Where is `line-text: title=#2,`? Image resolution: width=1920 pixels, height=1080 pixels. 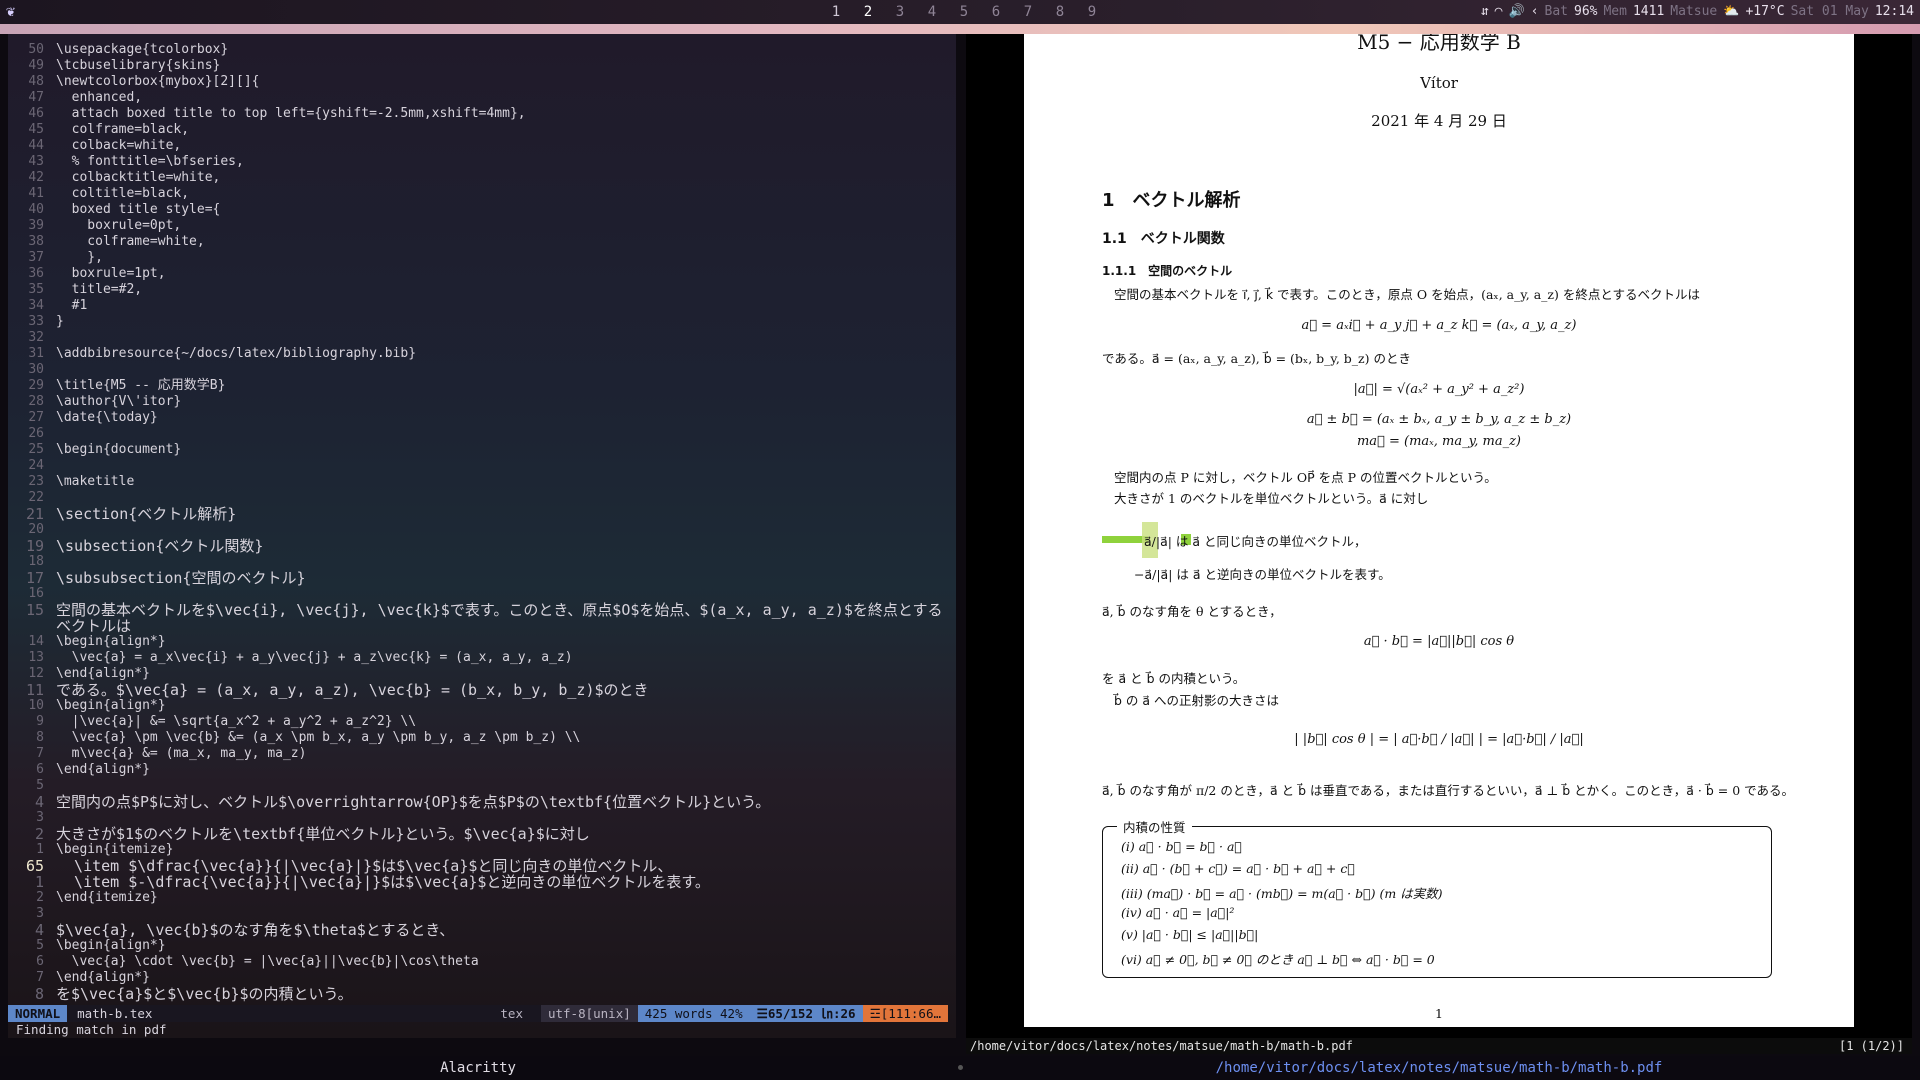
line-text: title=#2, is located at coordinates (99, 289).